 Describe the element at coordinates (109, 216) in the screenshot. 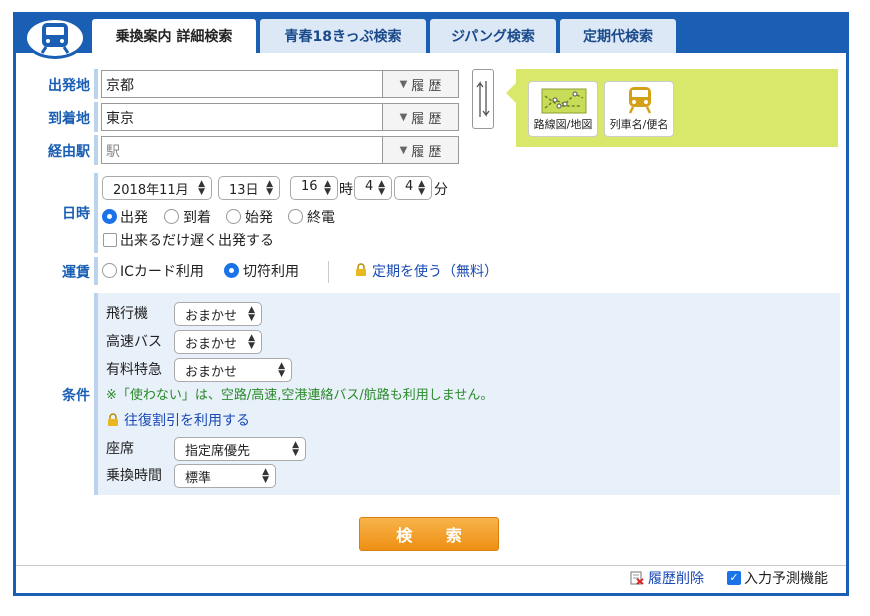

I see `departure-radio` at that location.